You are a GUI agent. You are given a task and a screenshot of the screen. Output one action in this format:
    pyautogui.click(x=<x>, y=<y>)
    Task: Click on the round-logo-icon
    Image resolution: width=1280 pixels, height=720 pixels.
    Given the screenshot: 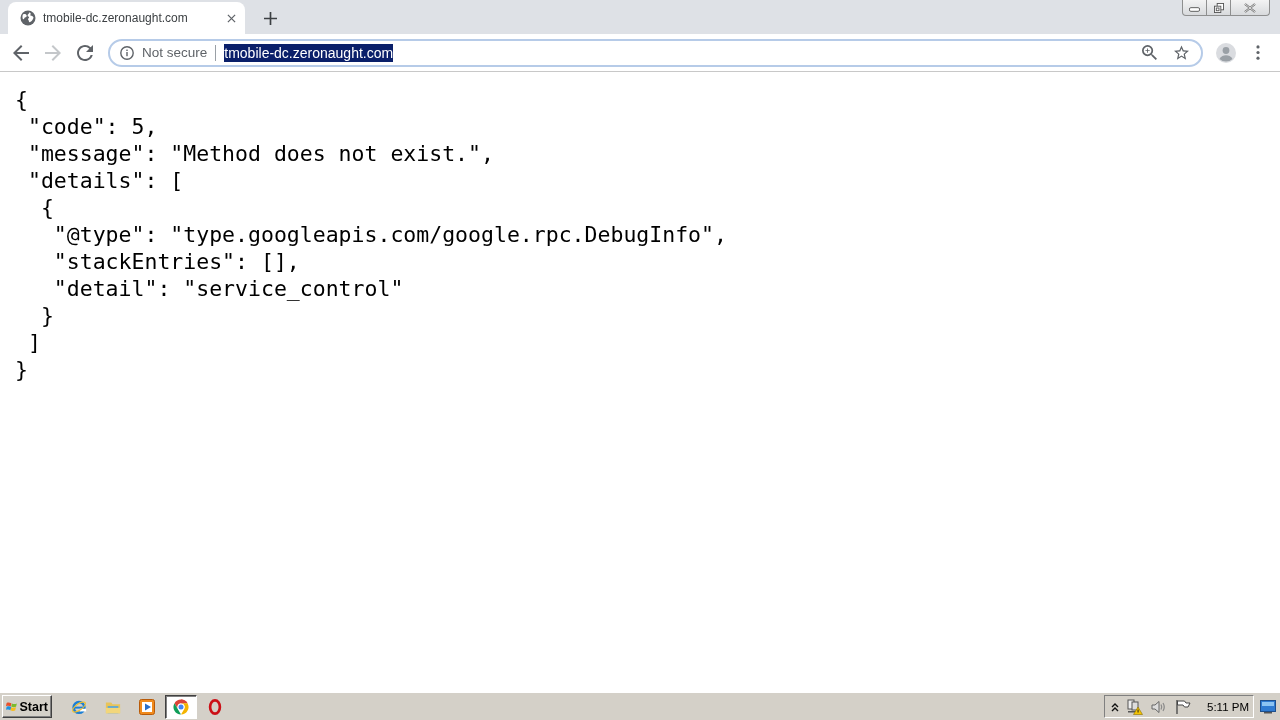 What is the action you would take?
    pyautogui.click(x=181, y=706)
    